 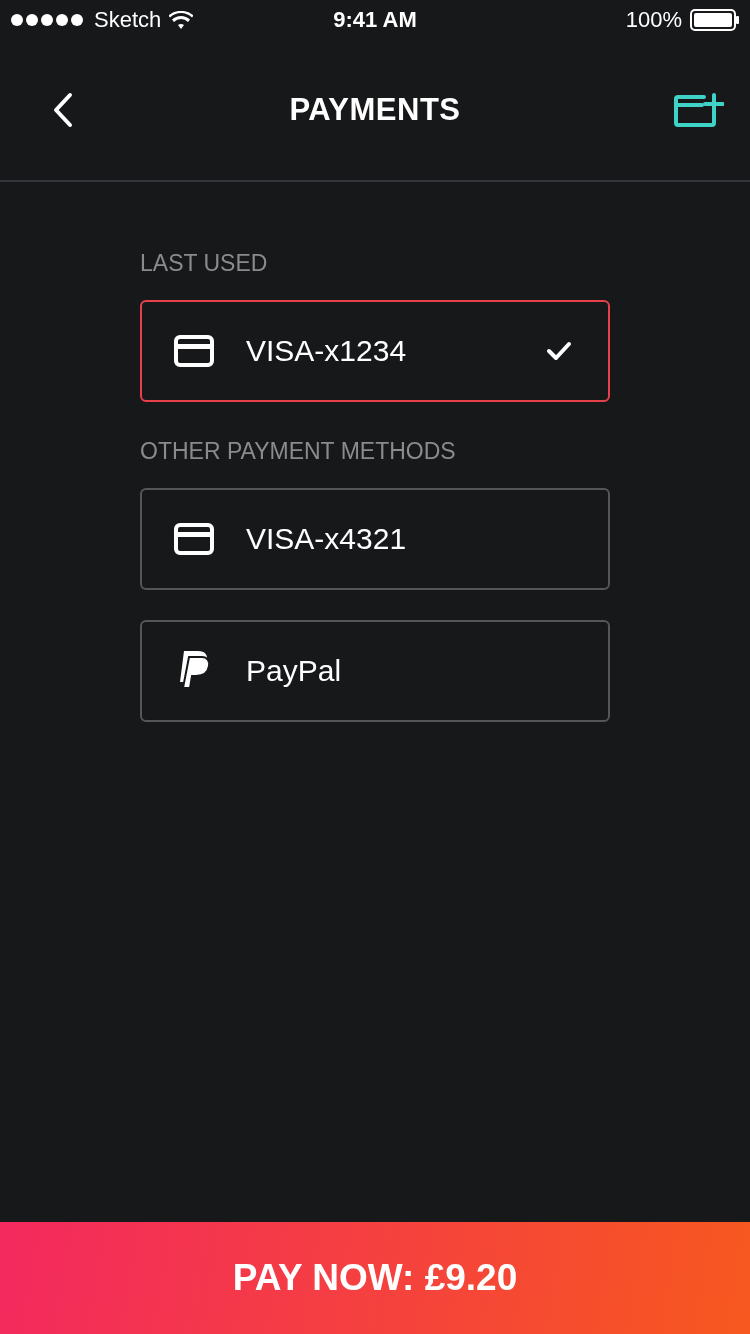 I want to click on battery-icon, so click(x=715, y=20).